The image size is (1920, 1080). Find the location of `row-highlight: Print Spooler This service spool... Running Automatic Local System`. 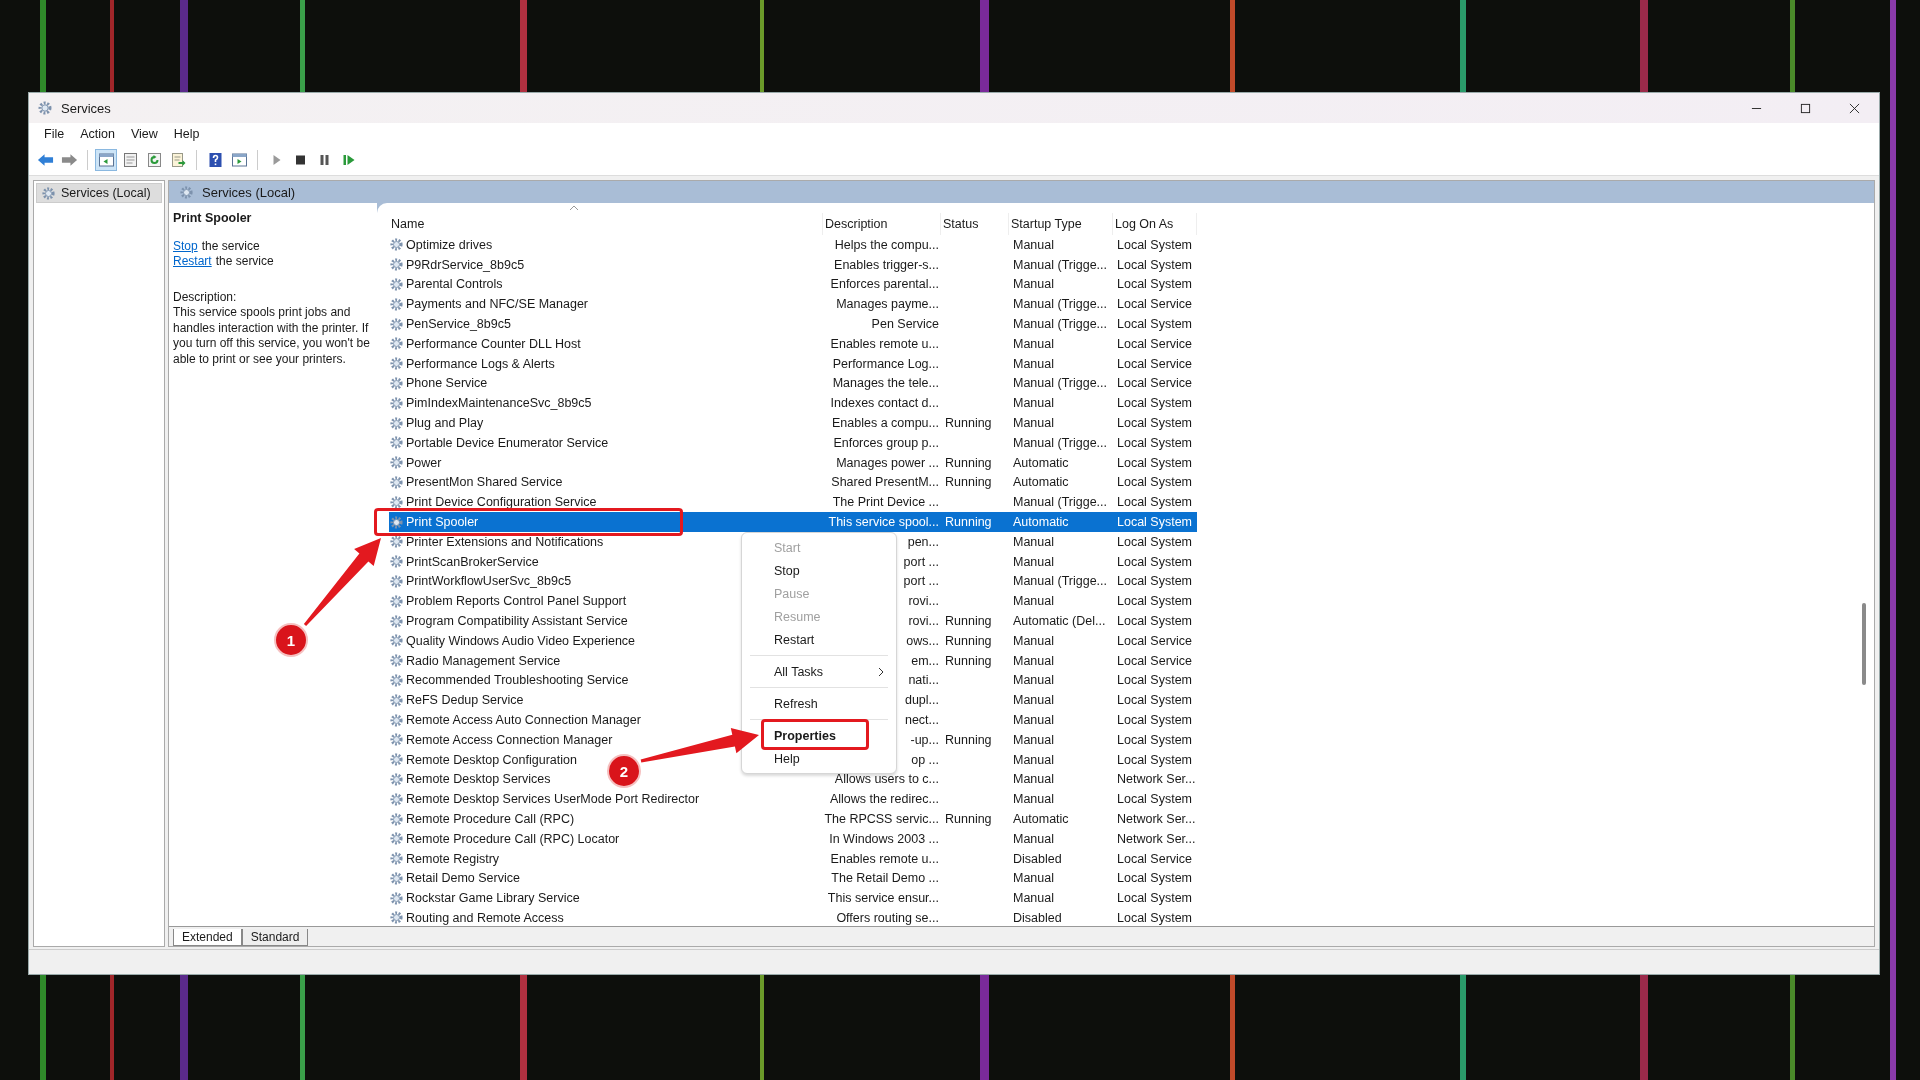

row-highlight: Print Spooler This service spool... Running Automatic Local System is located at coordinates (793, 522).